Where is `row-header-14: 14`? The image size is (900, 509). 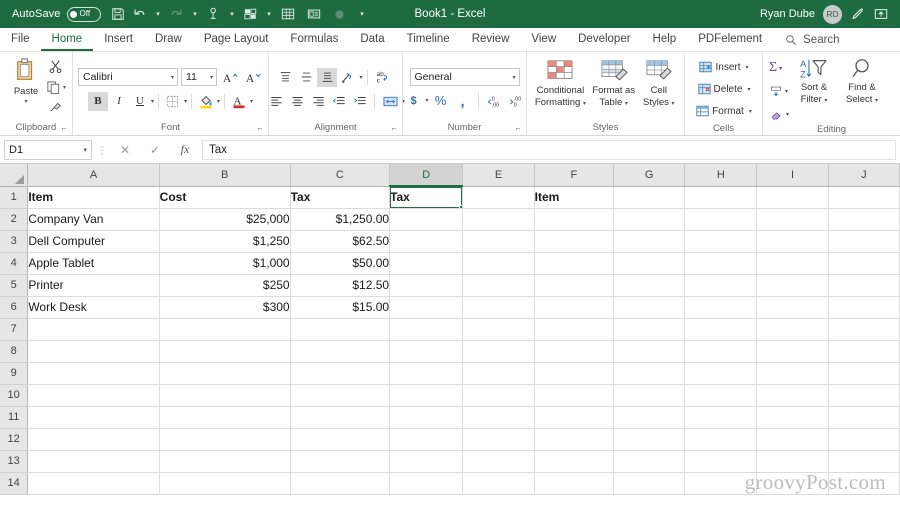 row-header-14: 14 is located at coordinates (14, 483).